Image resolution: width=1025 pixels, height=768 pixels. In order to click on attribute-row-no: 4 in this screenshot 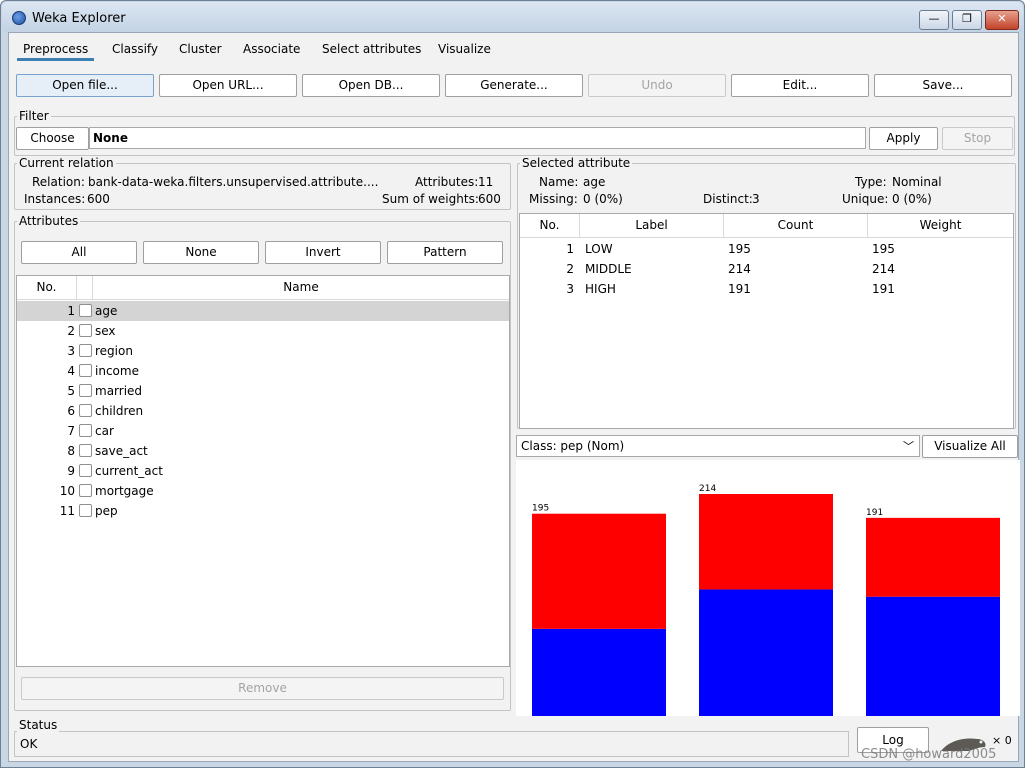, I will do `click(71, 371)`.